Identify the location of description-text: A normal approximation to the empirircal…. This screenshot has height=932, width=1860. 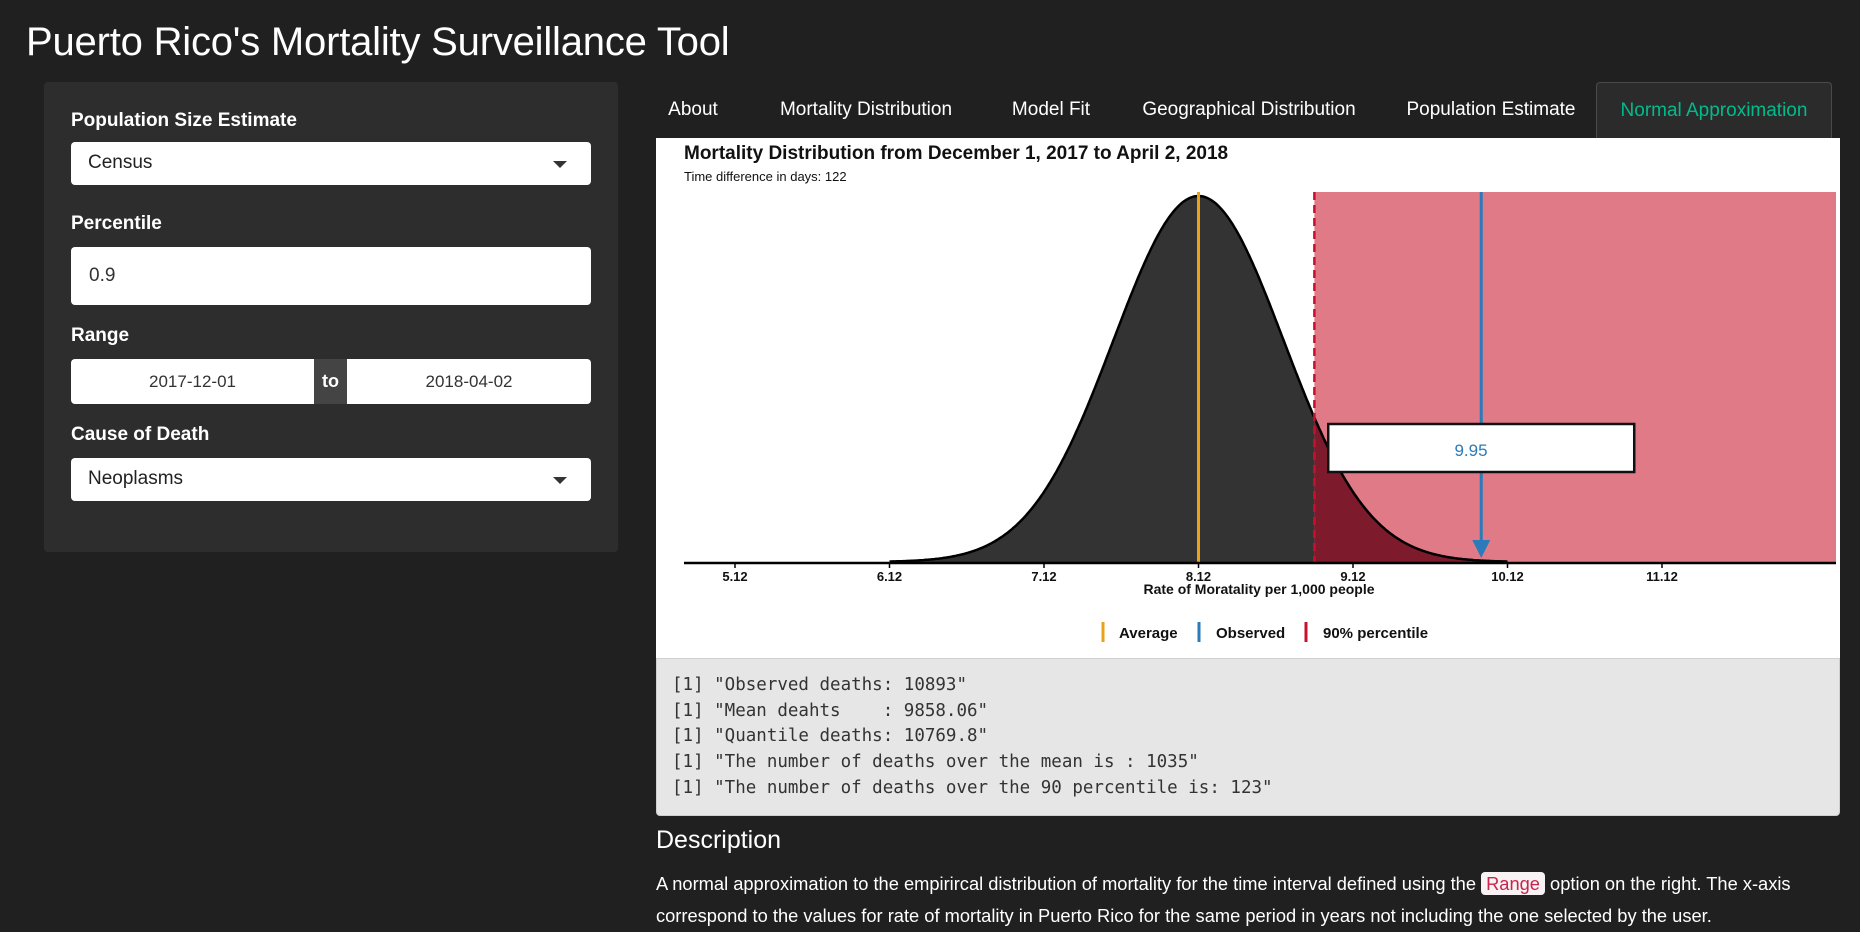
(1248, 900).